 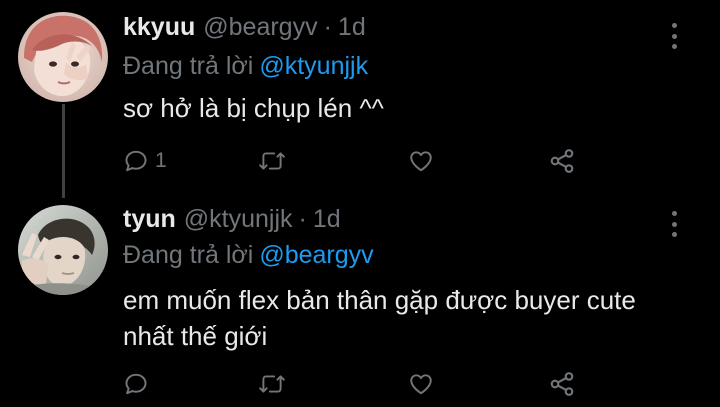 What do you see at coordinates (238, 219) in the screenshot?
I see `user-handle: @ktyunjjk` at bounding box center [238, 219].